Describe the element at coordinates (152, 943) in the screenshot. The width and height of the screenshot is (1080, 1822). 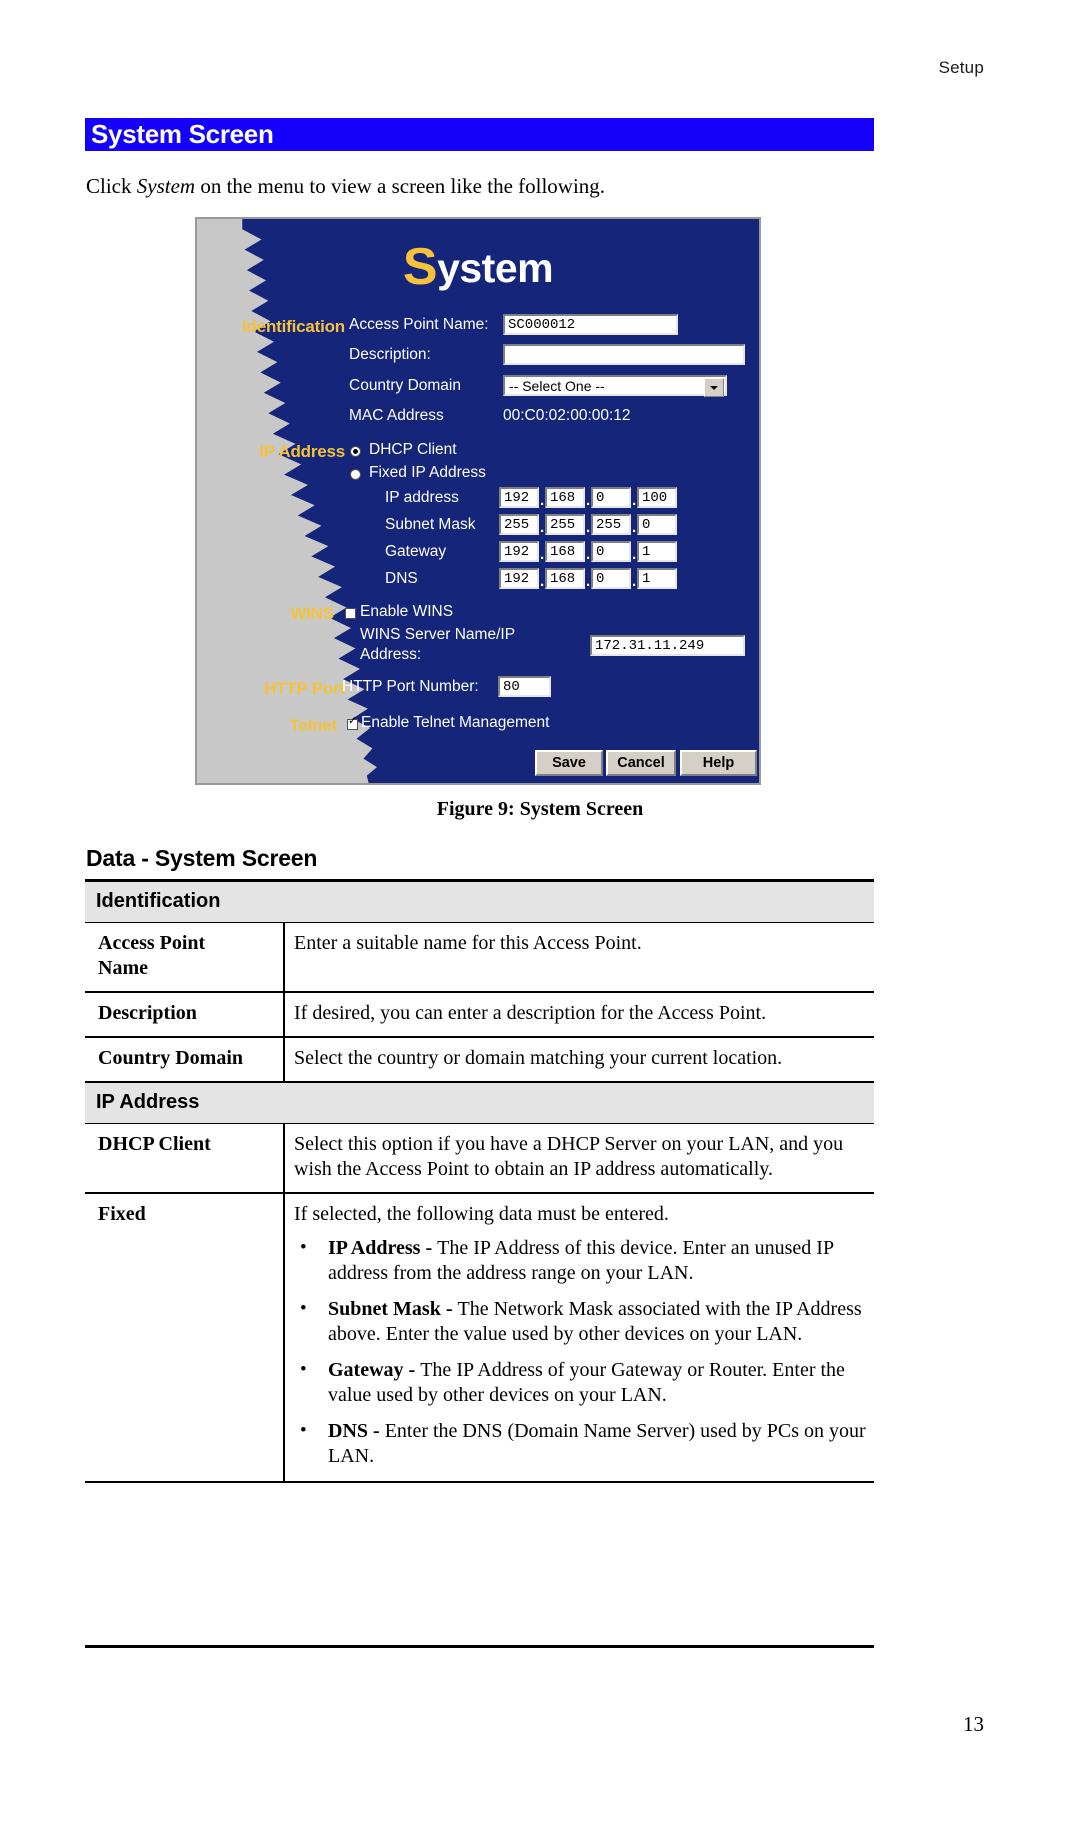
I see `row-key-line1: Access Point` at that location.